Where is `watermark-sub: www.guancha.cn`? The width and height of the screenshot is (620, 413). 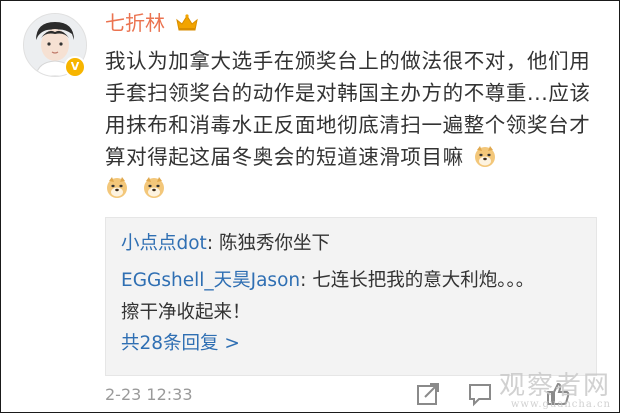
watermark-sub: www.guancha.cn is located at coordinates (560, 404).